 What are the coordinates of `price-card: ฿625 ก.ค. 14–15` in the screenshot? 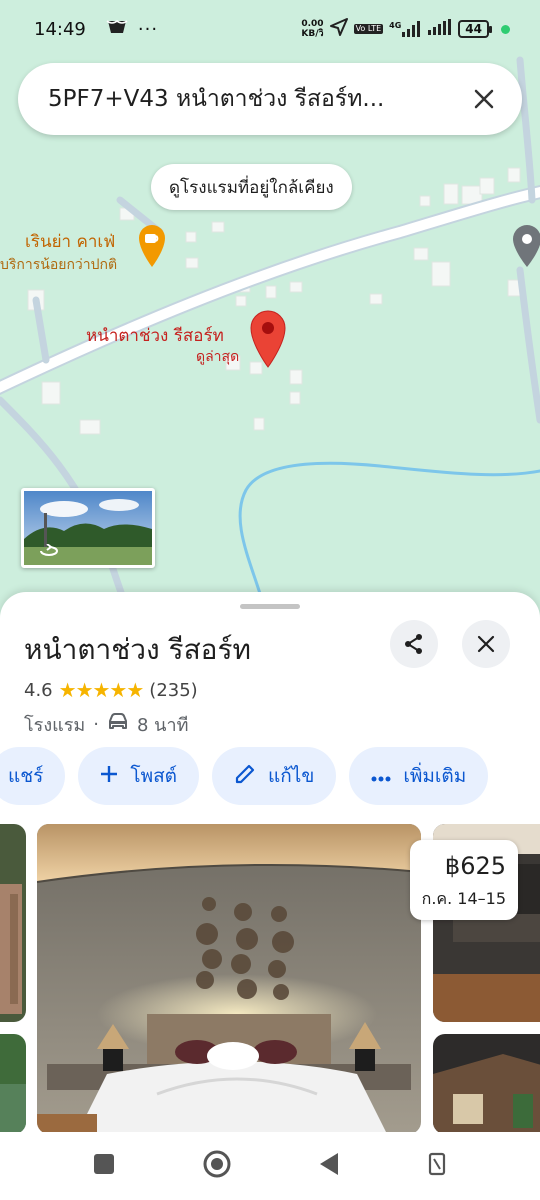 It's located at (464, 880).